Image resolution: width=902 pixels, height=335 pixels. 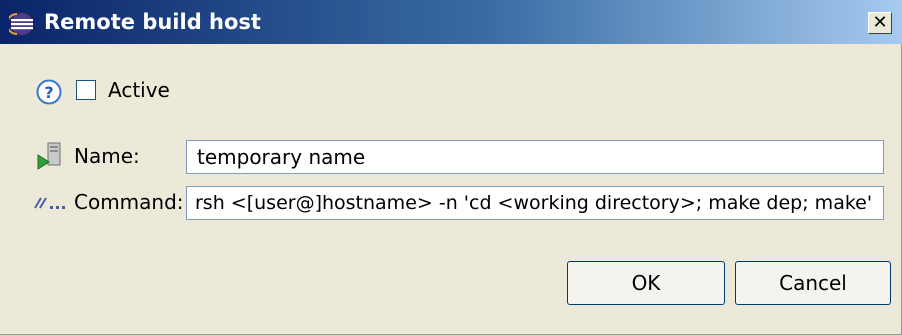 What do you see at coordinates (107, 156) in the screenshot?
I see `name-label: Name:` at bounding box center [107, 156].